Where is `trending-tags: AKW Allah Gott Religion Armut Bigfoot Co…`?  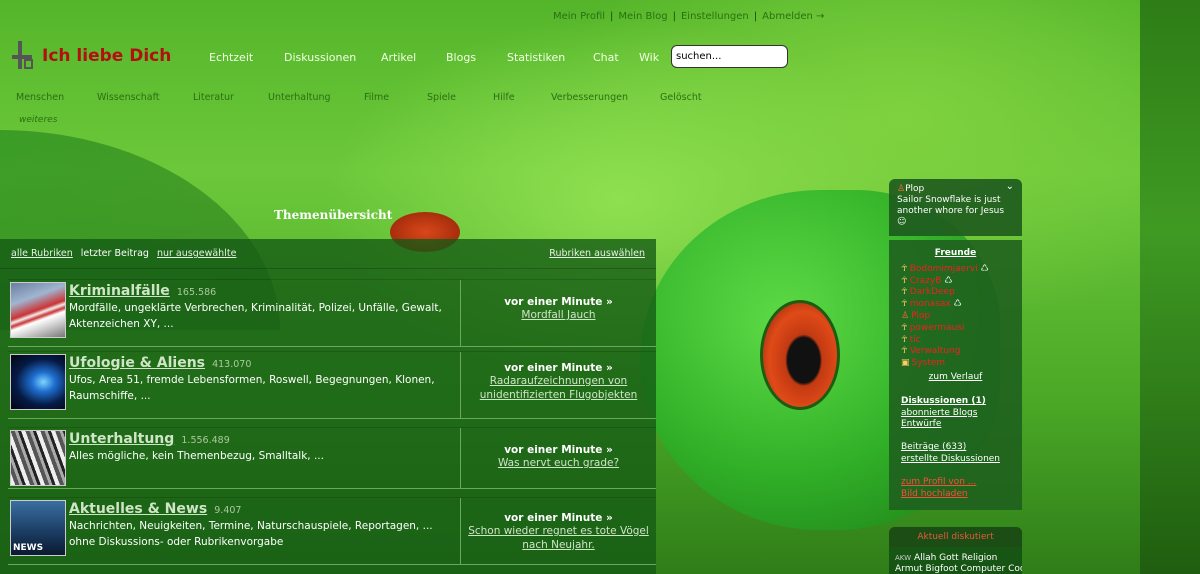
trending-tags: AKW Allah Gott Religion Armut Bigfoot Co… is located at coordinates (955, 560).